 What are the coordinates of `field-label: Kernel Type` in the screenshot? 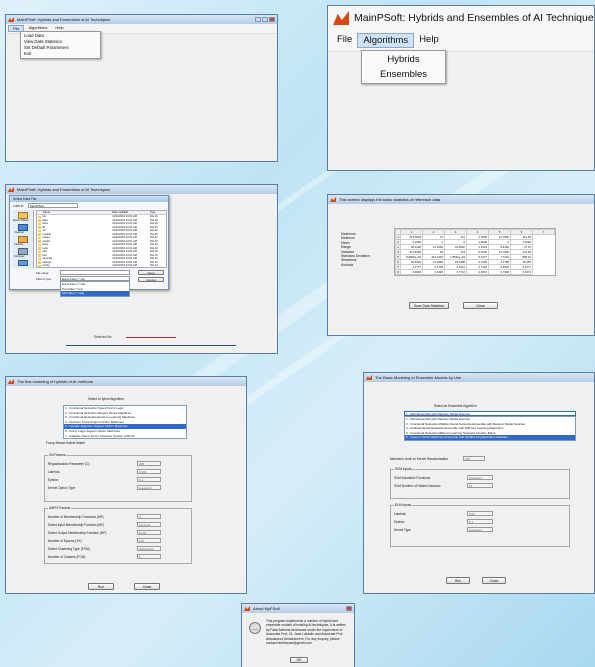 It's located at (402, 530).